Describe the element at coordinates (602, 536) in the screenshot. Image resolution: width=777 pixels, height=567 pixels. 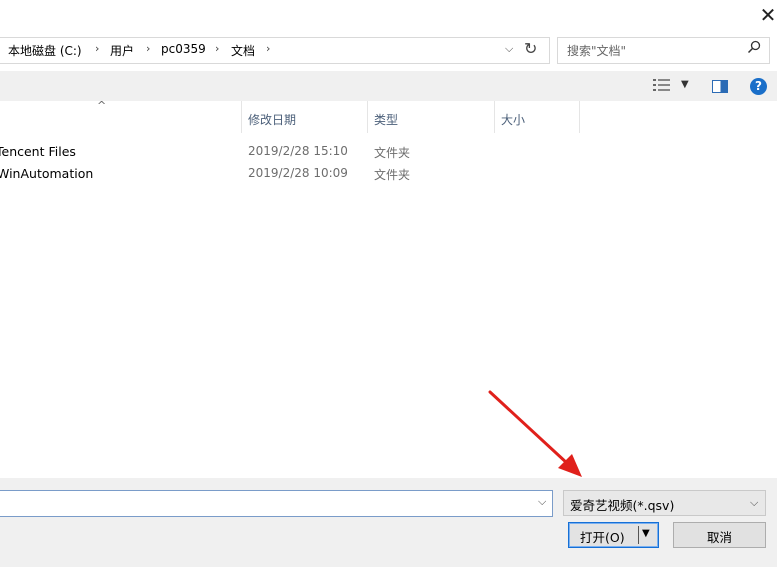
I see `open-button-label: 打开(O)` at that location.